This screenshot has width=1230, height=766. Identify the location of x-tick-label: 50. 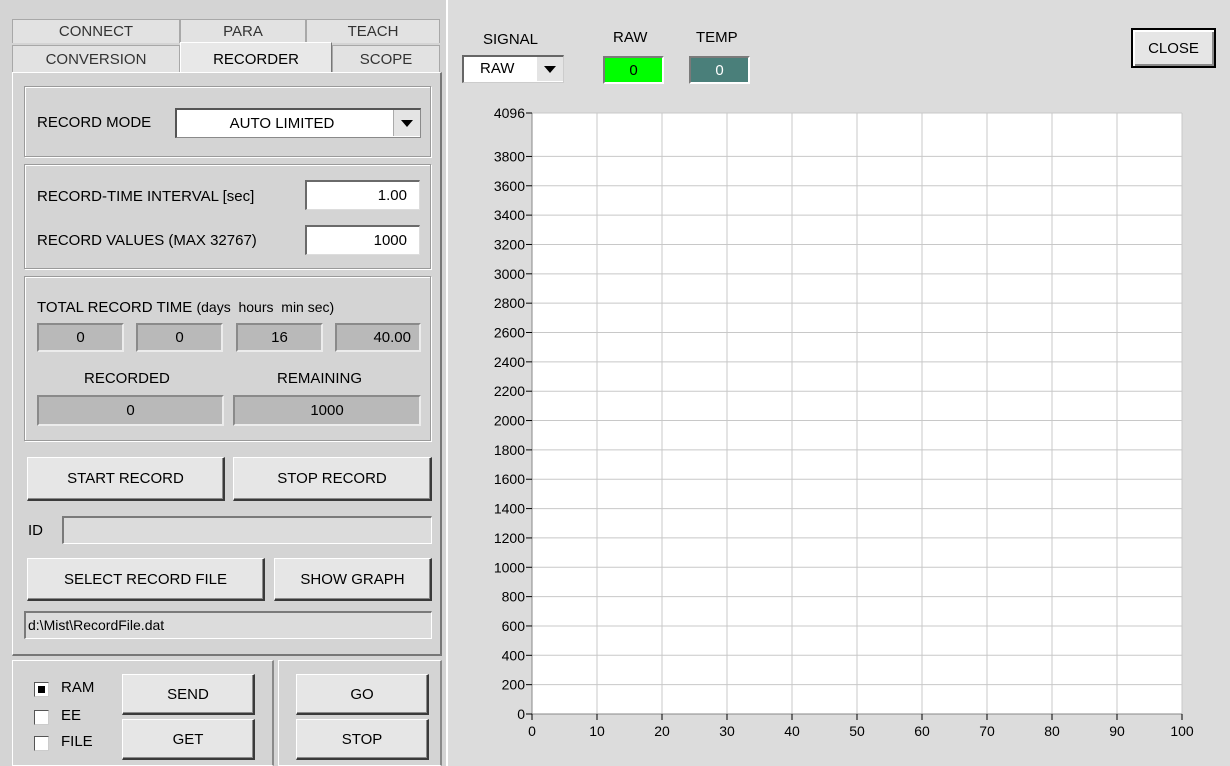
(857, 731).